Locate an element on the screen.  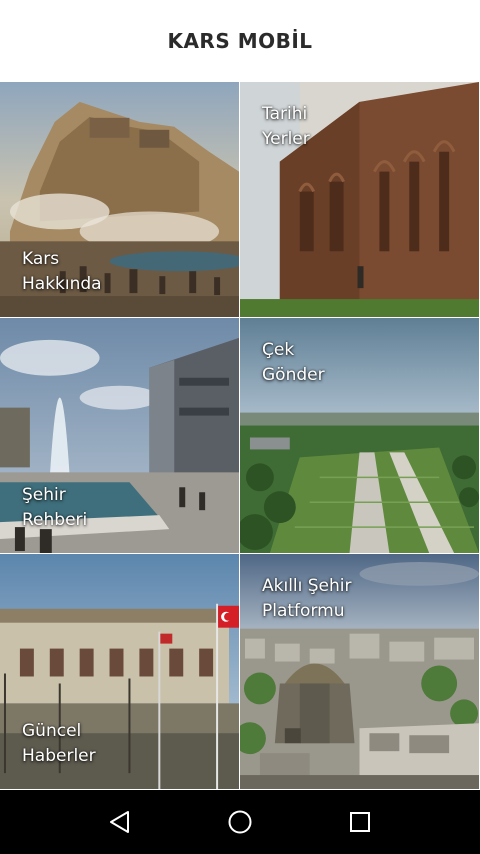
tile-label: Şehir Rehberi is located at coordinates (55, 507).